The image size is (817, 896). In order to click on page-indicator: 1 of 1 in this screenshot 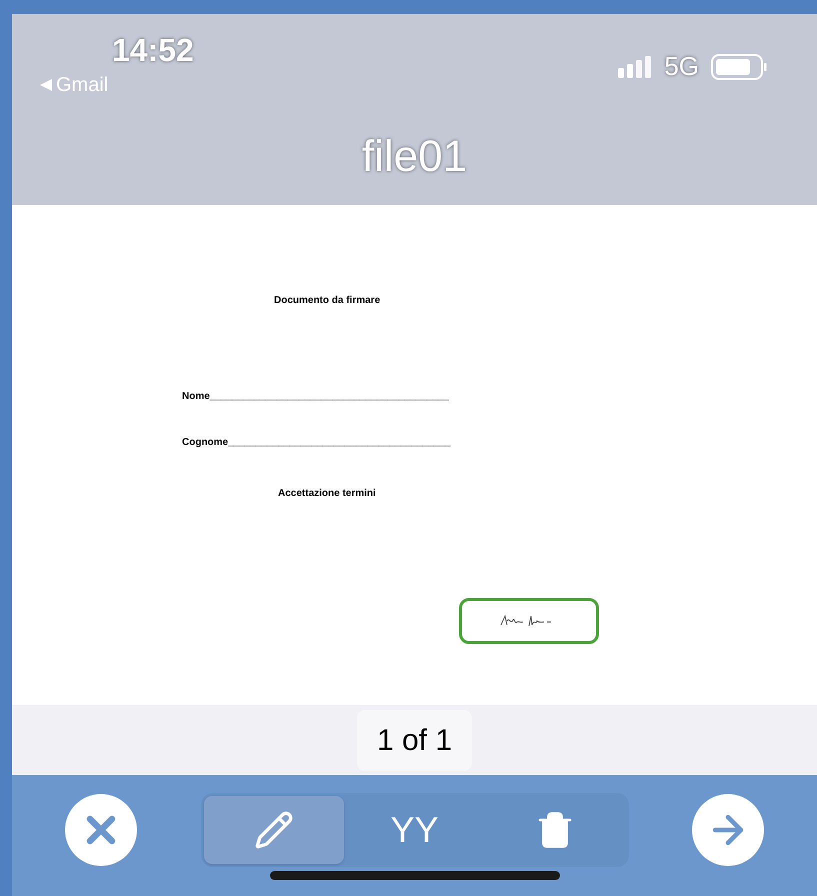, I will do `click(414, 740)`.